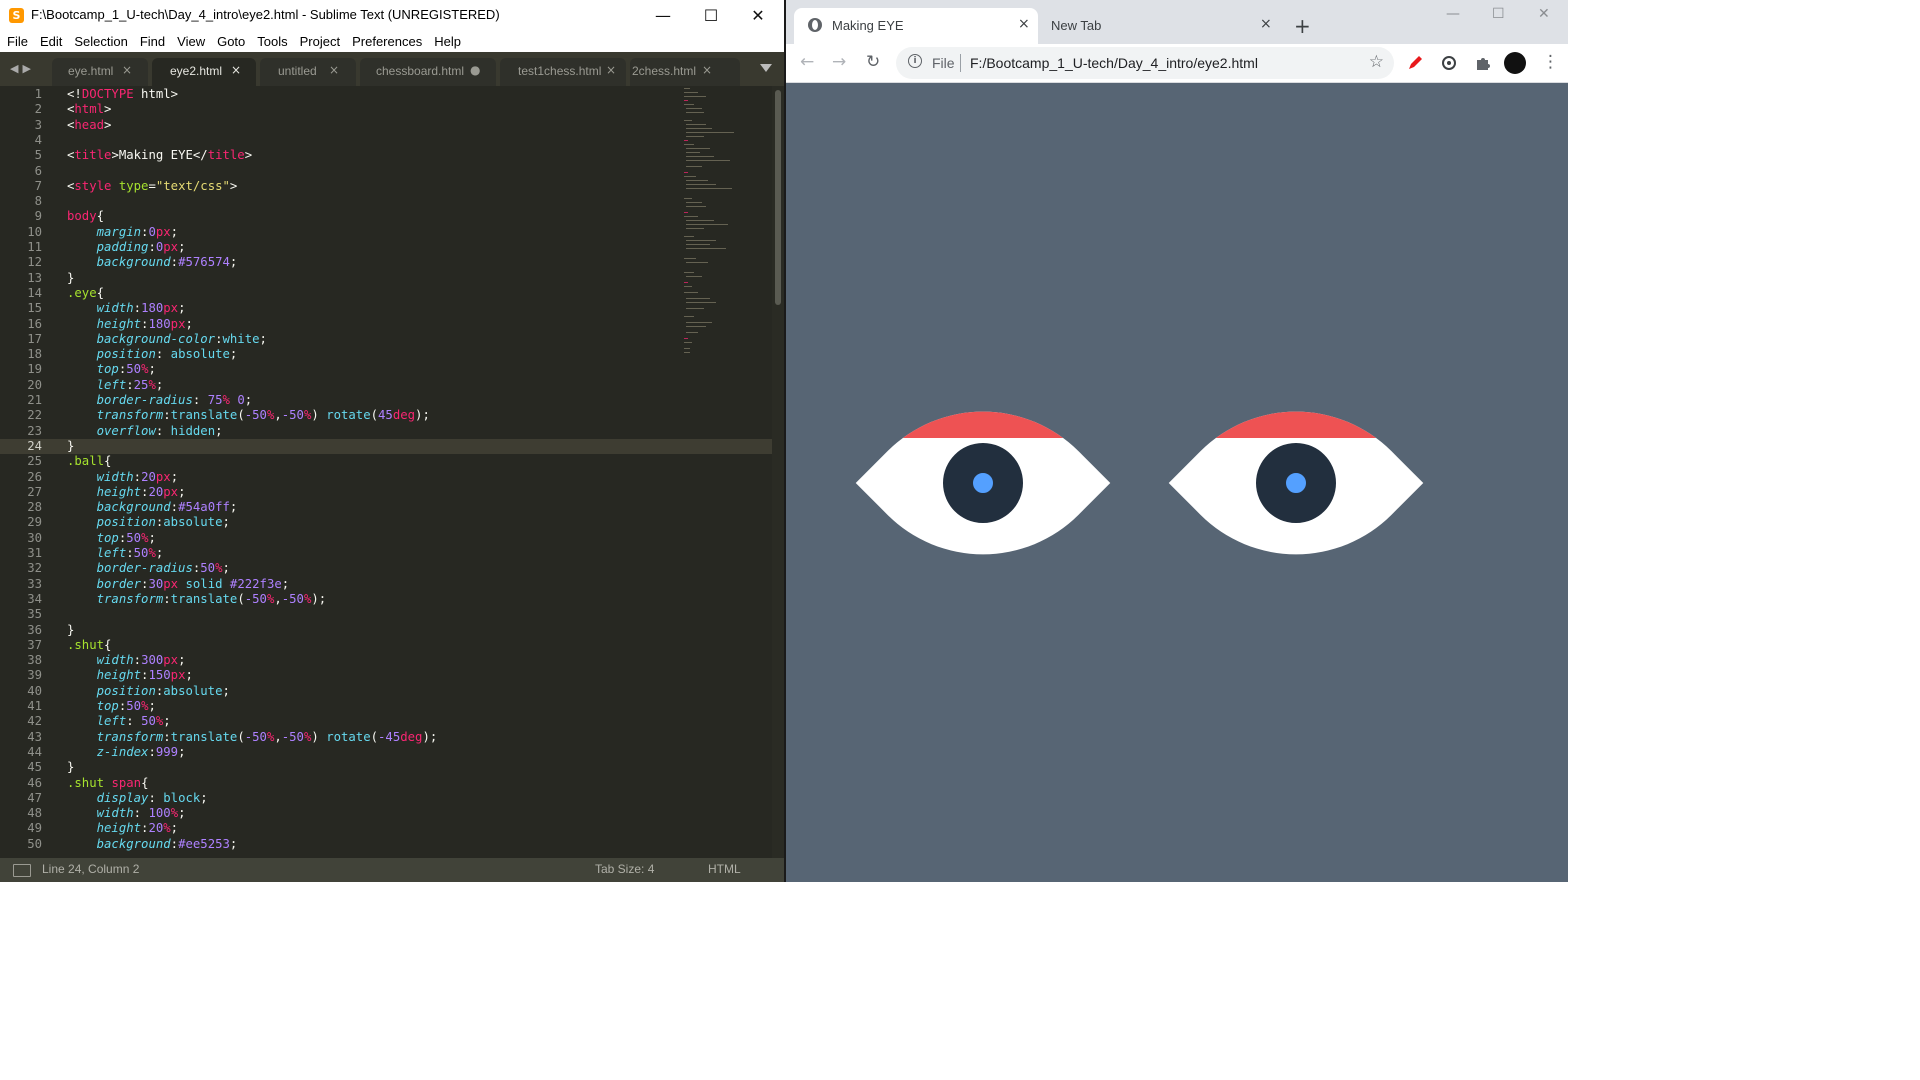 This screenshot has width=1920, height=1080. What do you see at coordinates (386, 385) in the screenshot?
I see `code-line: 20 left:25%;` at bounding box center [386, 385].